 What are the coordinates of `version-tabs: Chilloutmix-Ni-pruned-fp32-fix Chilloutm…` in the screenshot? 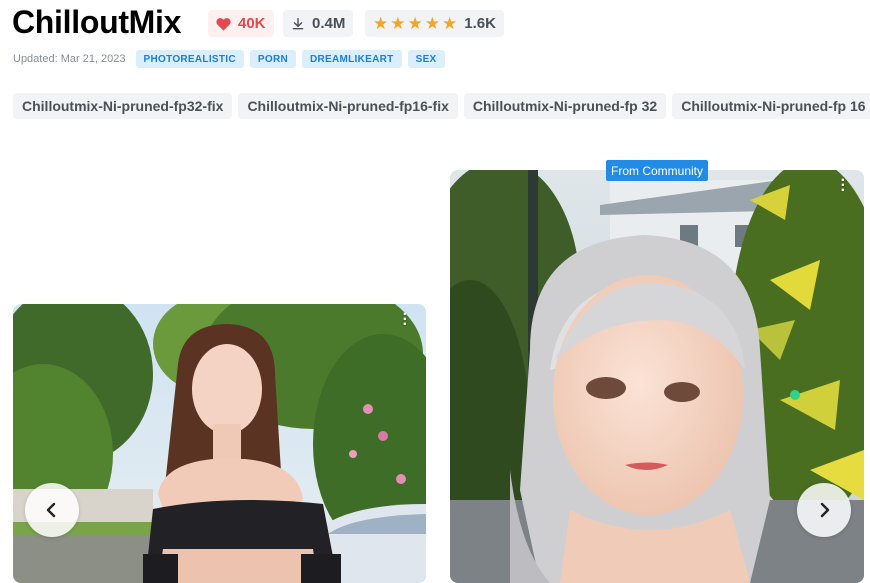 It's located at (441, 106).